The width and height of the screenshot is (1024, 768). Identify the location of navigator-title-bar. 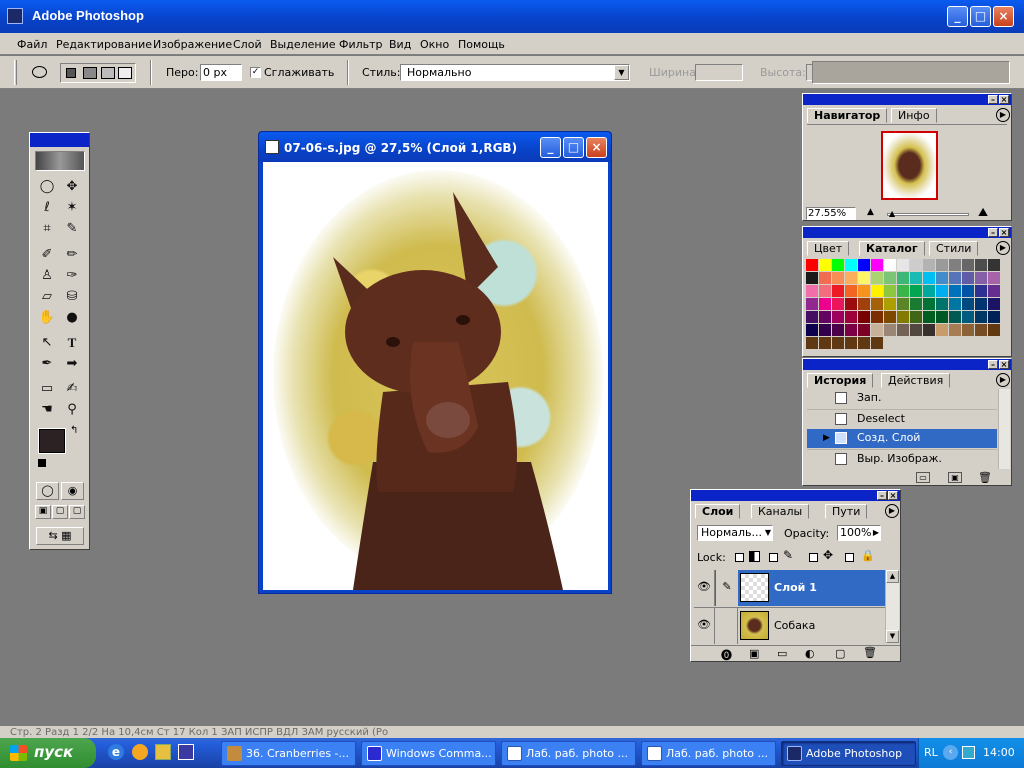
(907, 99).